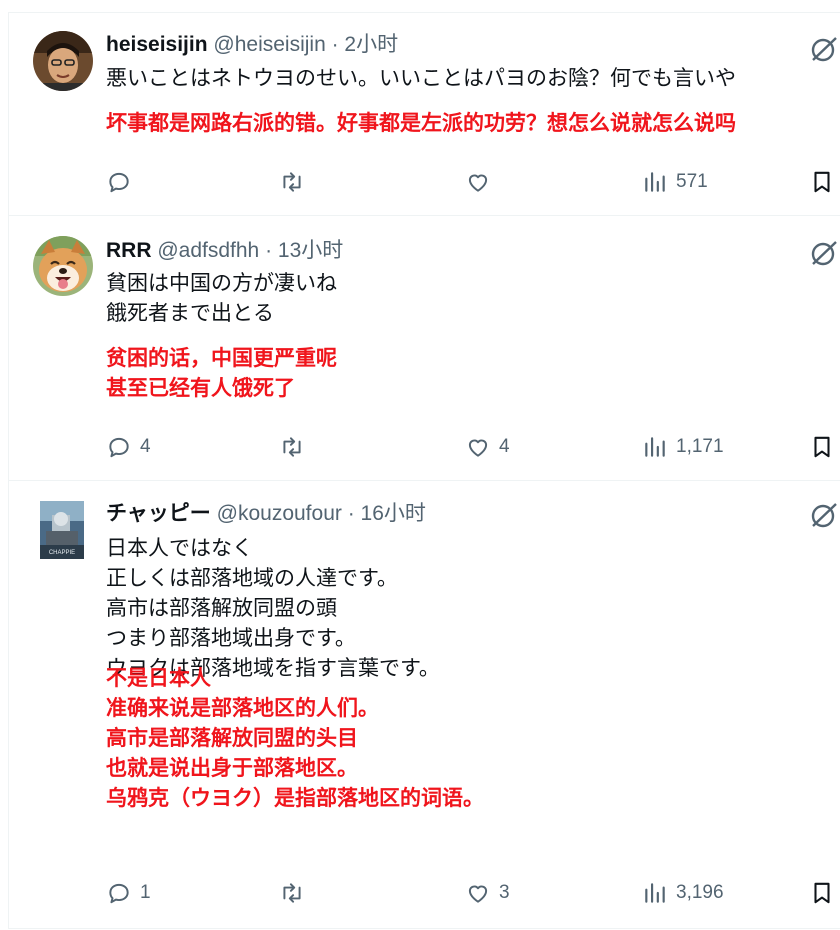 Image resolution: width=840 pixels, height=930 pixels. Describe the element at coordinates (269, 44) in the screenshot. I see `handle: @heiseisijin` at that location.